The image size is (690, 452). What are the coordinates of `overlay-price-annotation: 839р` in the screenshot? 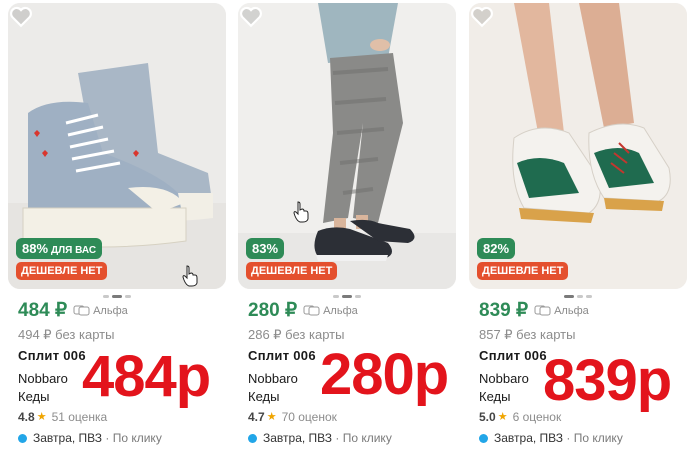 It's located at (607, 380).